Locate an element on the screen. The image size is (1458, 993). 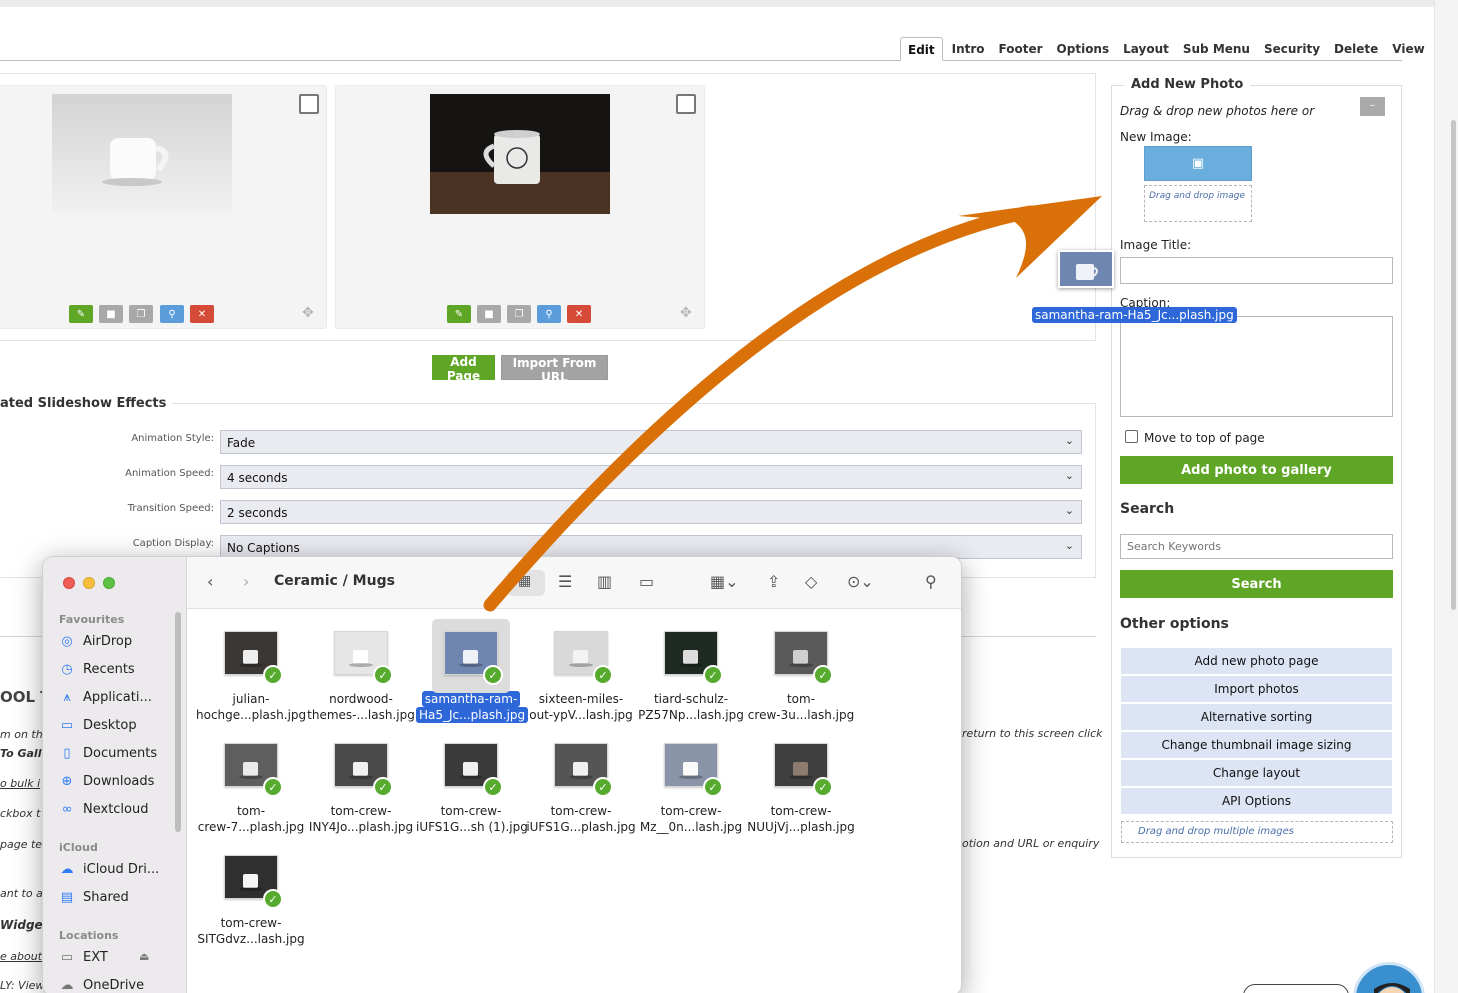
list-view-icon: ☰ is located at coordinates (565, 581).